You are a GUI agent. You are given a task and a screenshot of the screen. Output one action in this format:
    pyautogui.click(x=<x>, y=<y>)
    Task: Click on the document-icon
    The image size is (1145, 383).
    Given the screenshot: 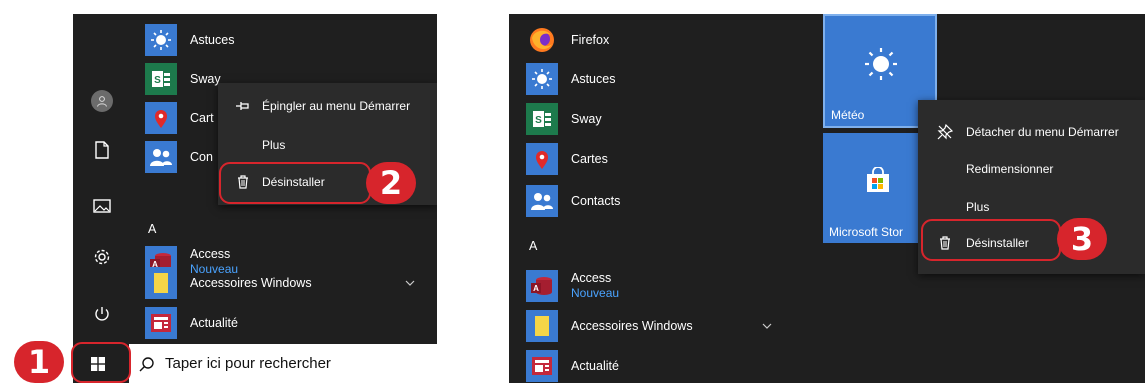 What is the action you would take?
    pyautogui.click(x=102, y=150)
    